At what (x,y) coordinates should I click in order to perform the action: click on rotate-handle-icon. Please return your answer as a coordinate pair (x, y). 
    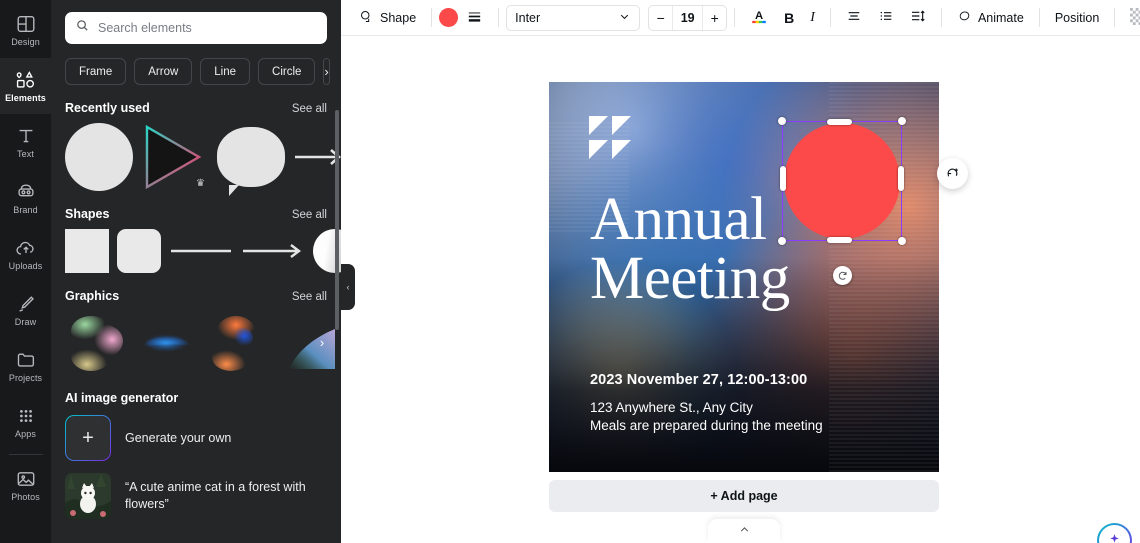
    Looking at the image, I should click on (842, 275).